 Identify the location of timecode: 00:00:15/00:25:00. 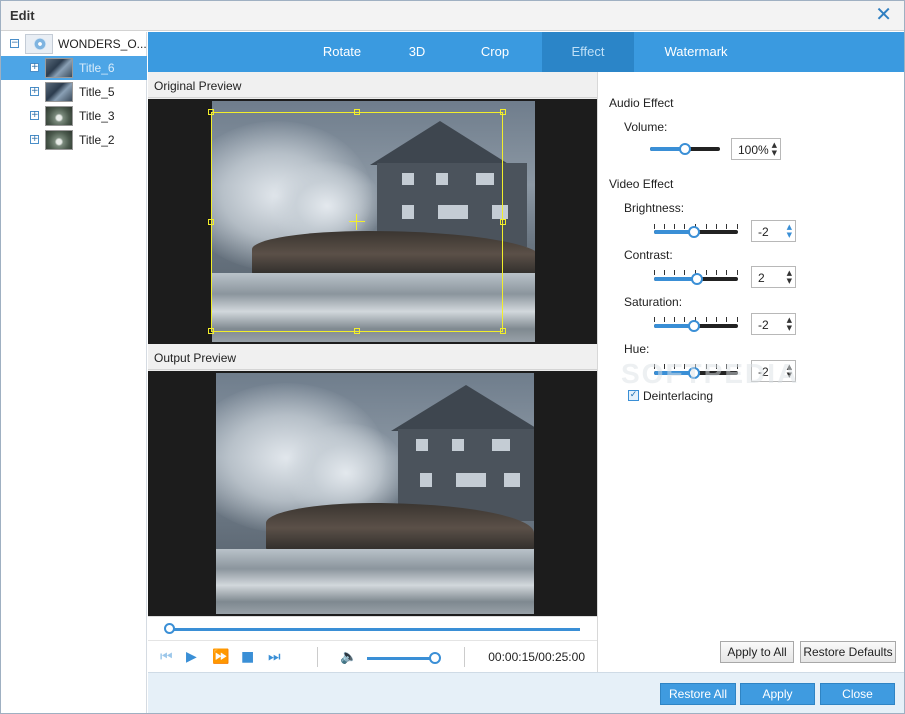
(536, 657).